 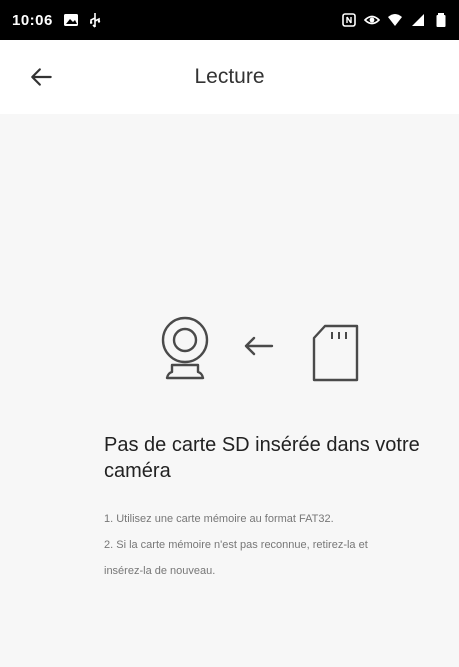 I want to click on no-sd-card-illustration, so click(x=257, y=349).